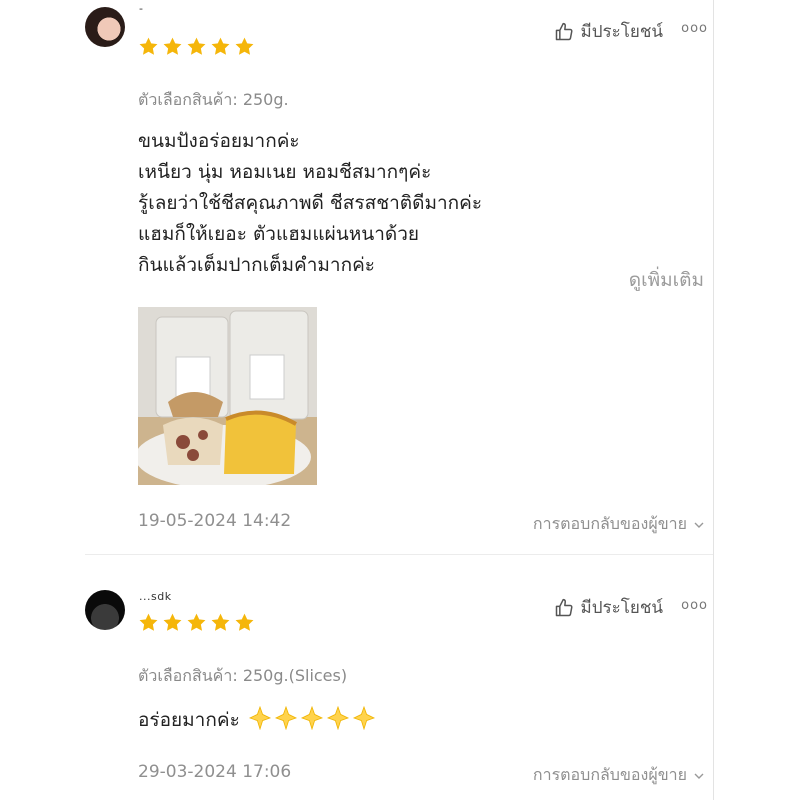 The height and width of the screenshot is (800, 800). I want to click on review-comment: อร่อยมากค่ะ, so click(257, 720).